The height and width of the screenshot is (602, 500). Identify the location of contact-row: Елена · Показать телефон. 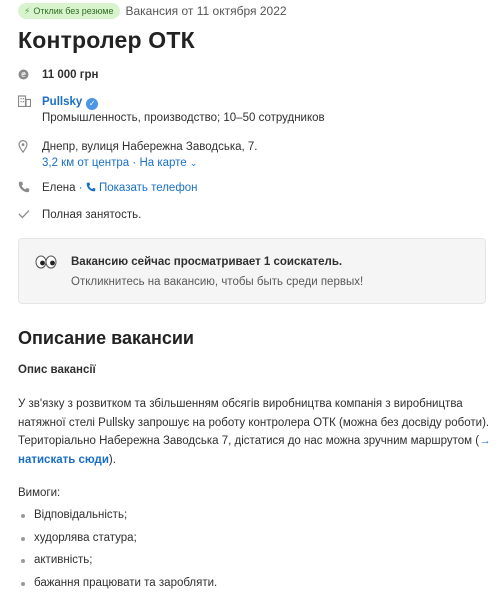
(108, 188).